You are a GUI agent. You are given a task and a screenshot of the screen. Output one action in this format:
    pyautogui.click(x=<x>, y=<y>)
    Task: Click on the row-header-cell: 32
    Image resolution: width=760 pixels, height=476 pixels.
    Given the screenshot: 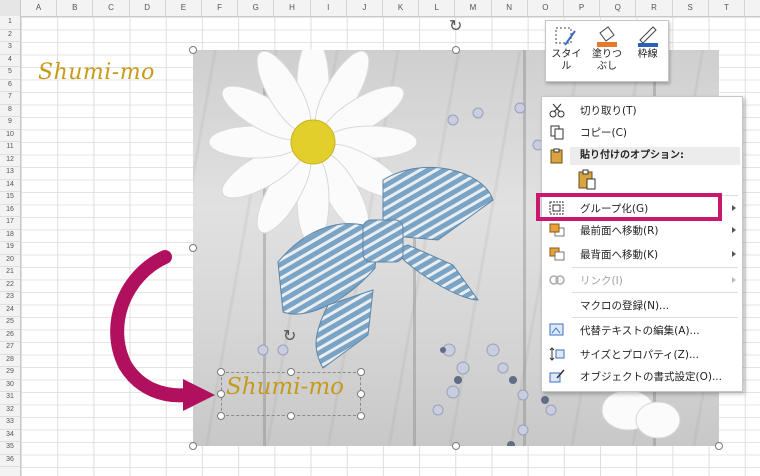 What is the action you would take?
    pyautogui.click(x=10, y=410)
    